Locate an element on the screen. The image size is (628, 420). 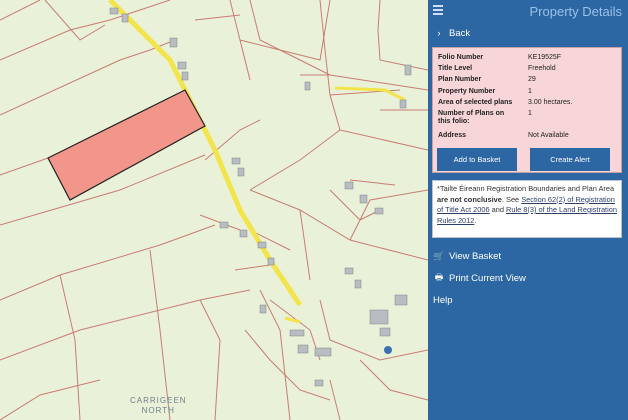
note-bold: are not conclusive is located at coordinates (469, 199).